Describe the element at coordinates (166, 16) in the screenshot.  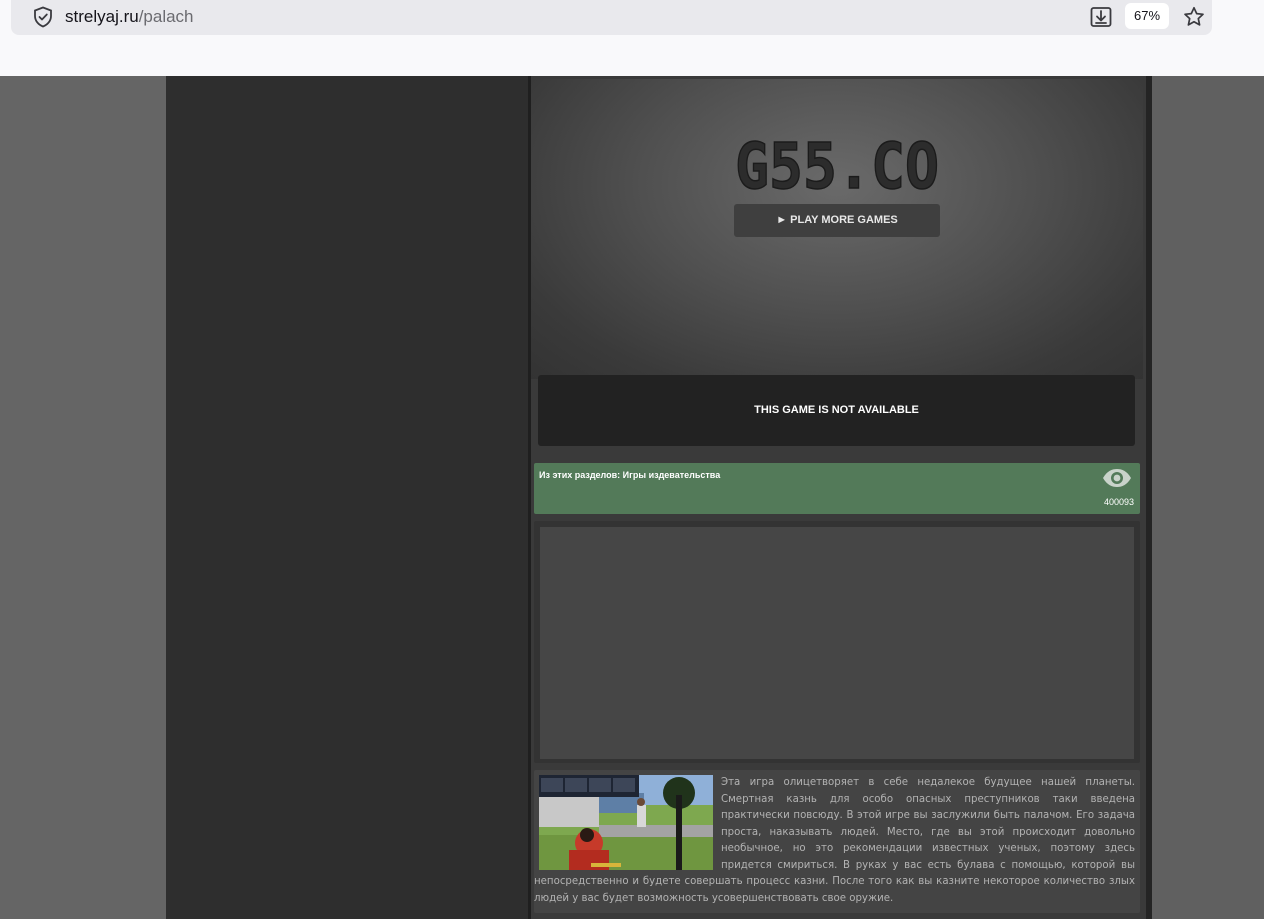
I see `url-path: /palach` at that location.